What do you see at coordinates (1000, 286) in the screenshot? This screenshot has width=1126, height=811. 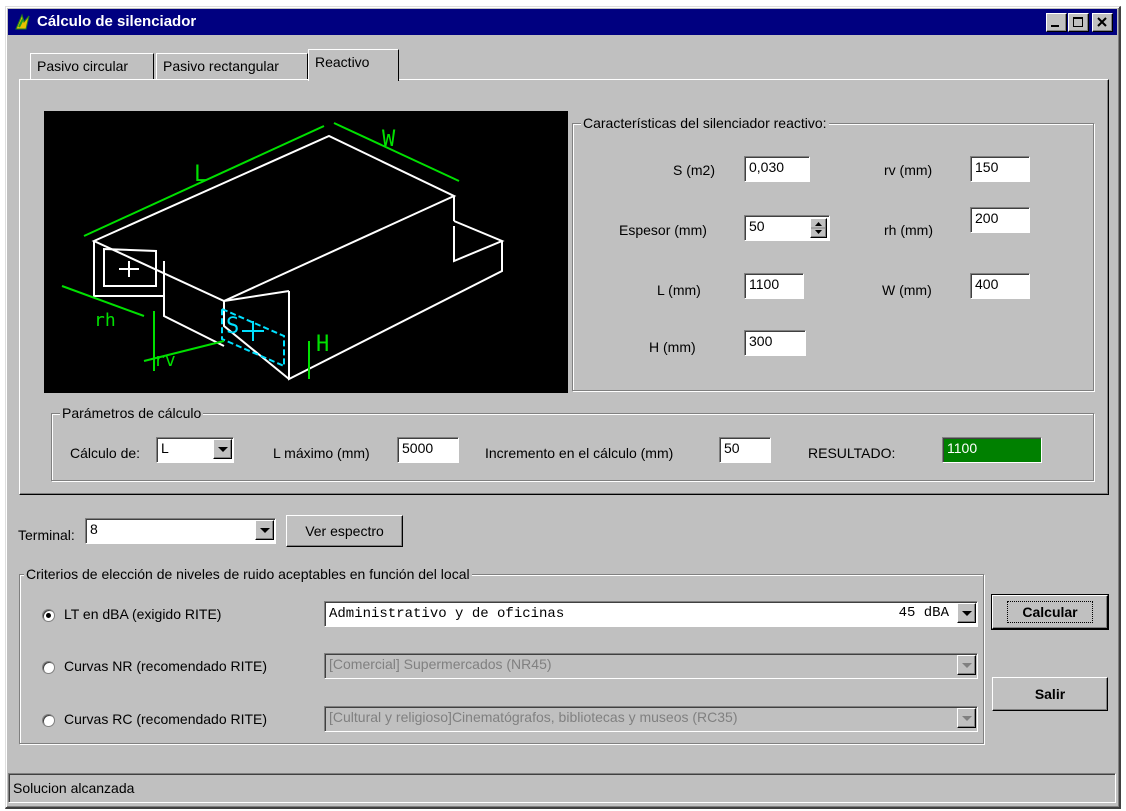 I see `w-input: 400` at bounding box center [1000, 286].